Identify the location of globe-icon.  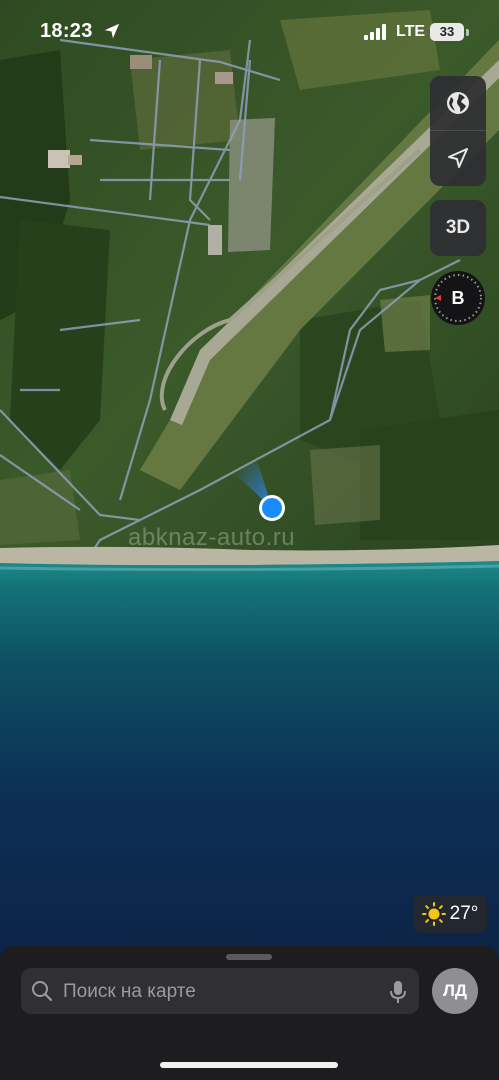
(458, 103).